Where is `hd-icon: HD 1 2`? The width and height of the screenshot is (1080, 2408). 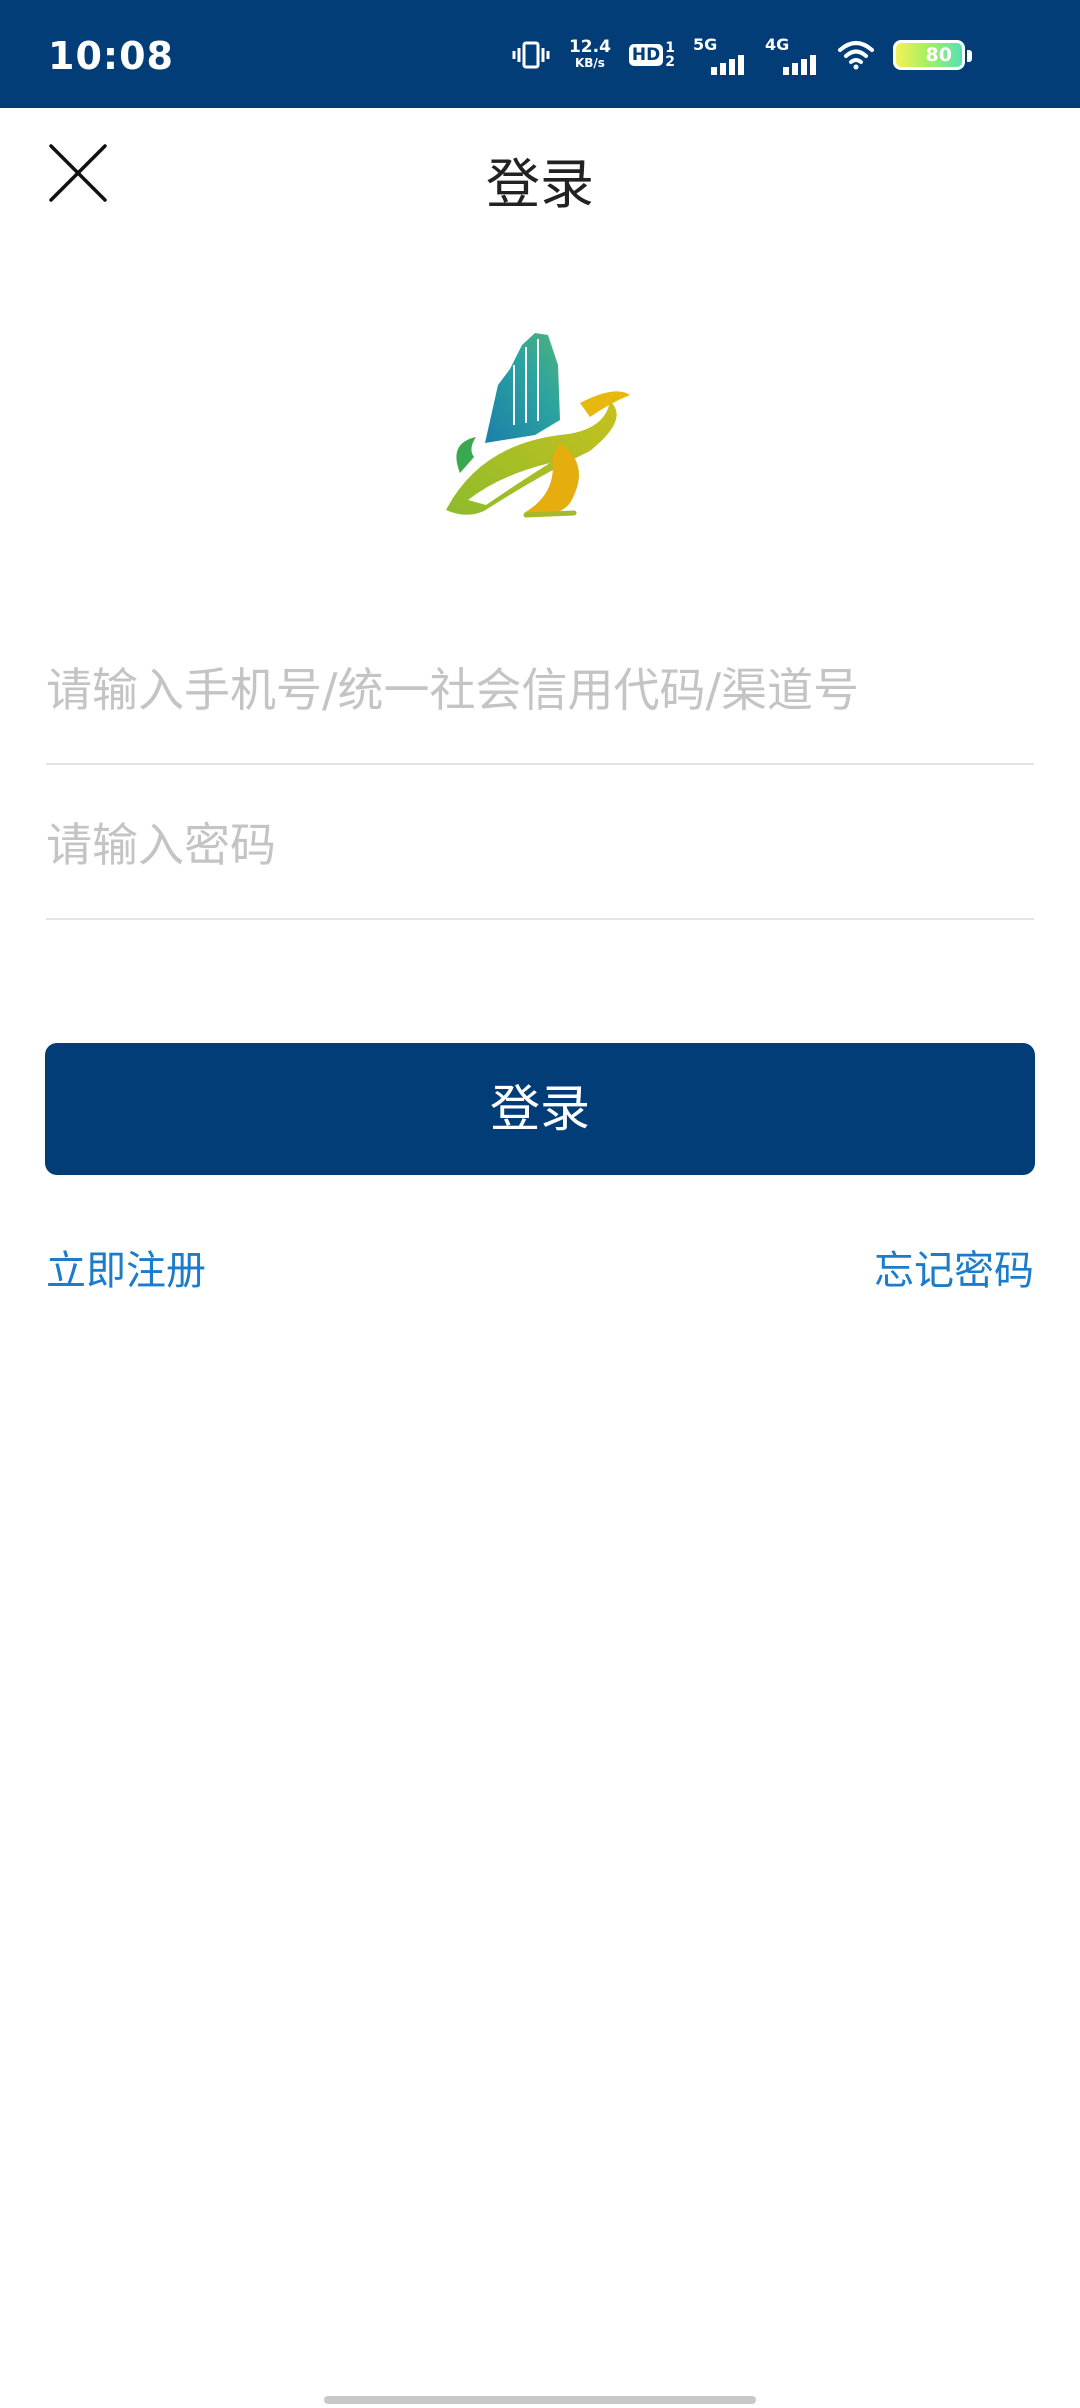 hd-icon: HD 1 2 is located at coordinates (651, 55).